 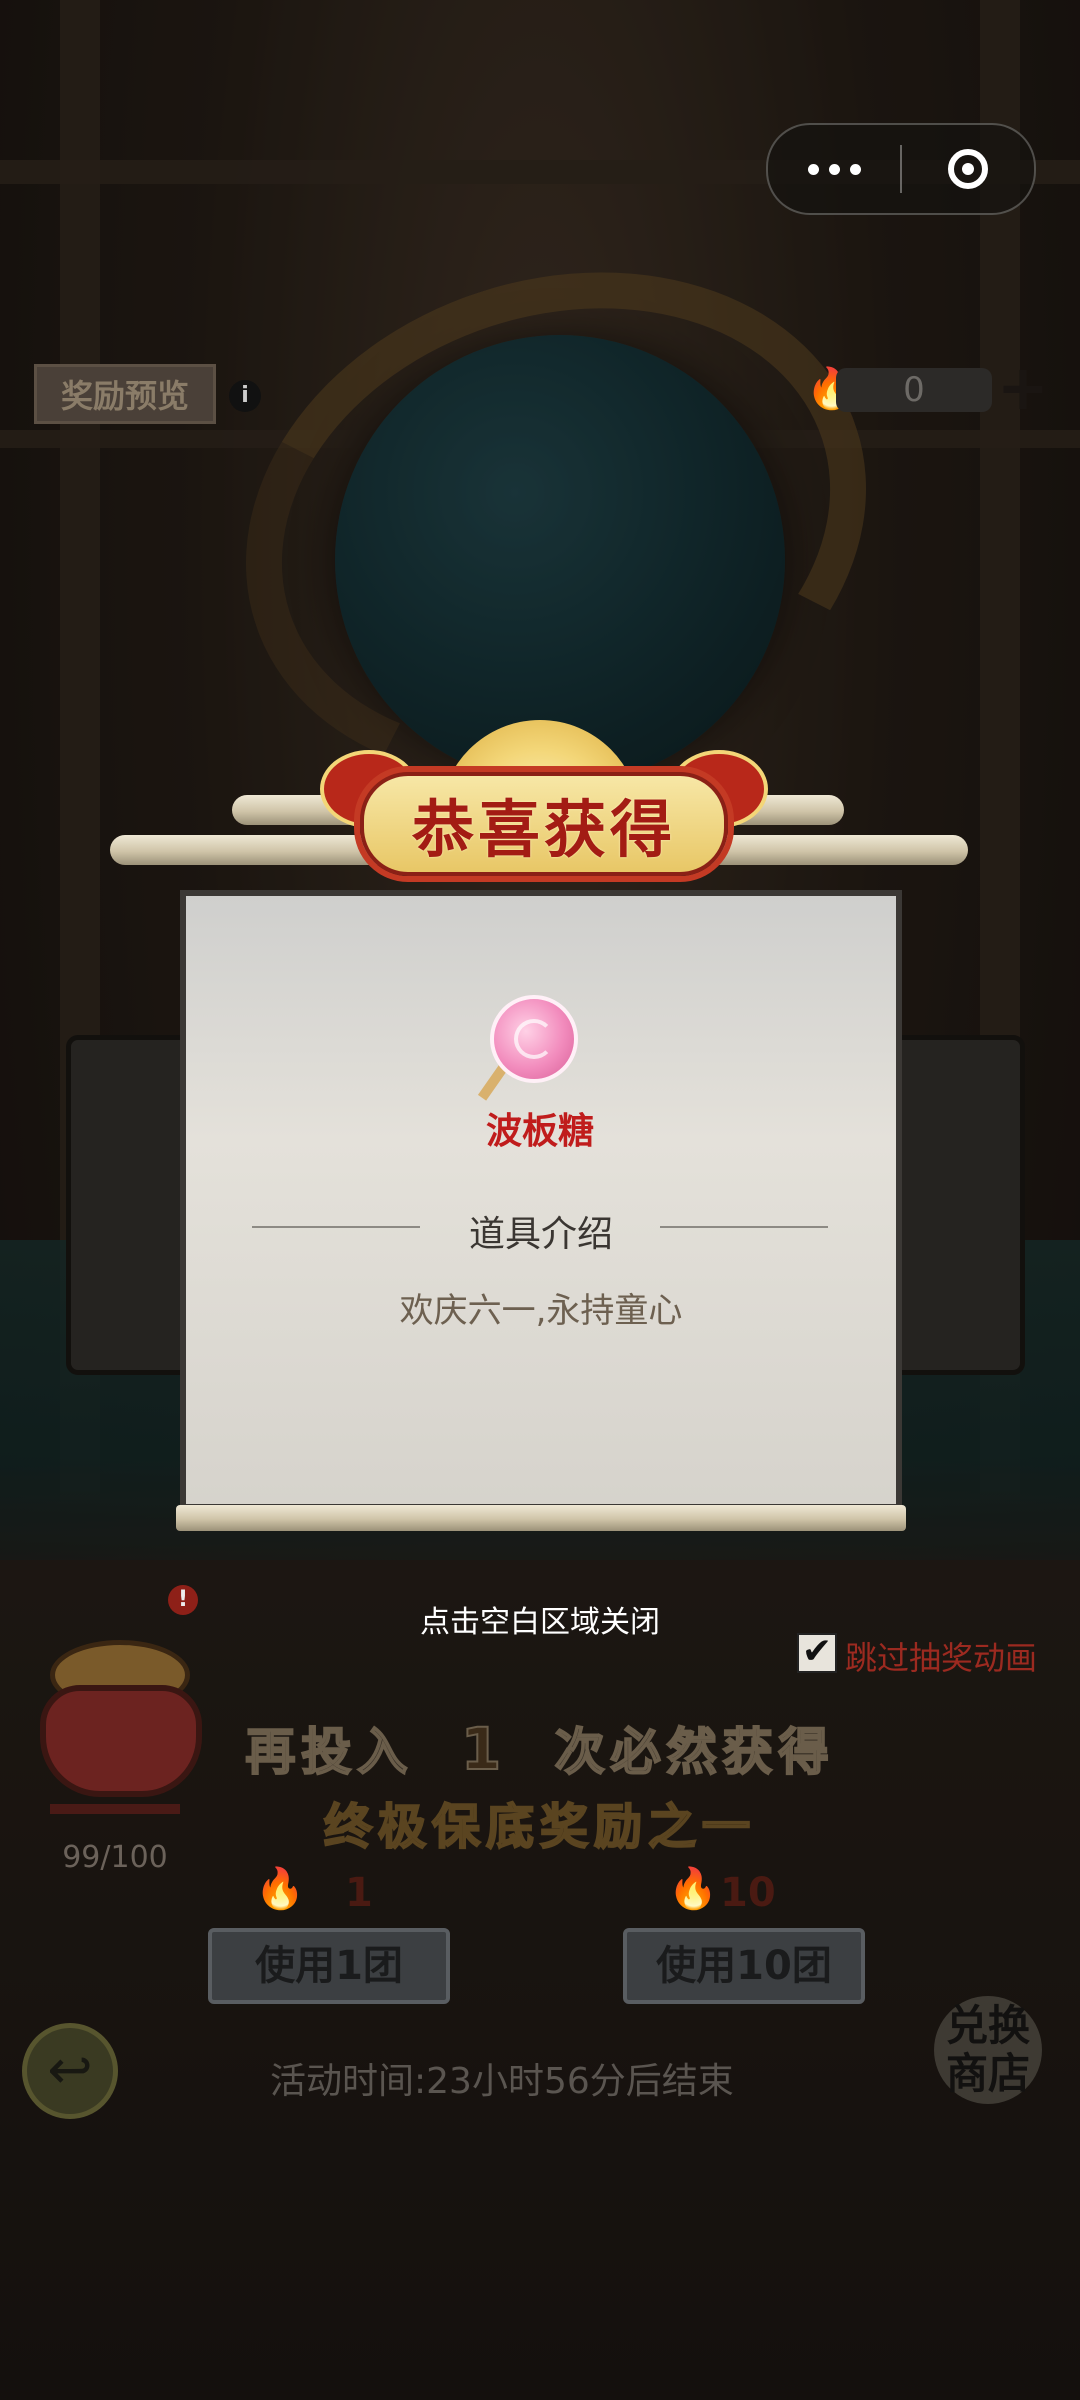 What do you see at coordinates (539, 1131) in the screenshot?
I see `item-name: 波板糖` at bounding box center [539, 1131].